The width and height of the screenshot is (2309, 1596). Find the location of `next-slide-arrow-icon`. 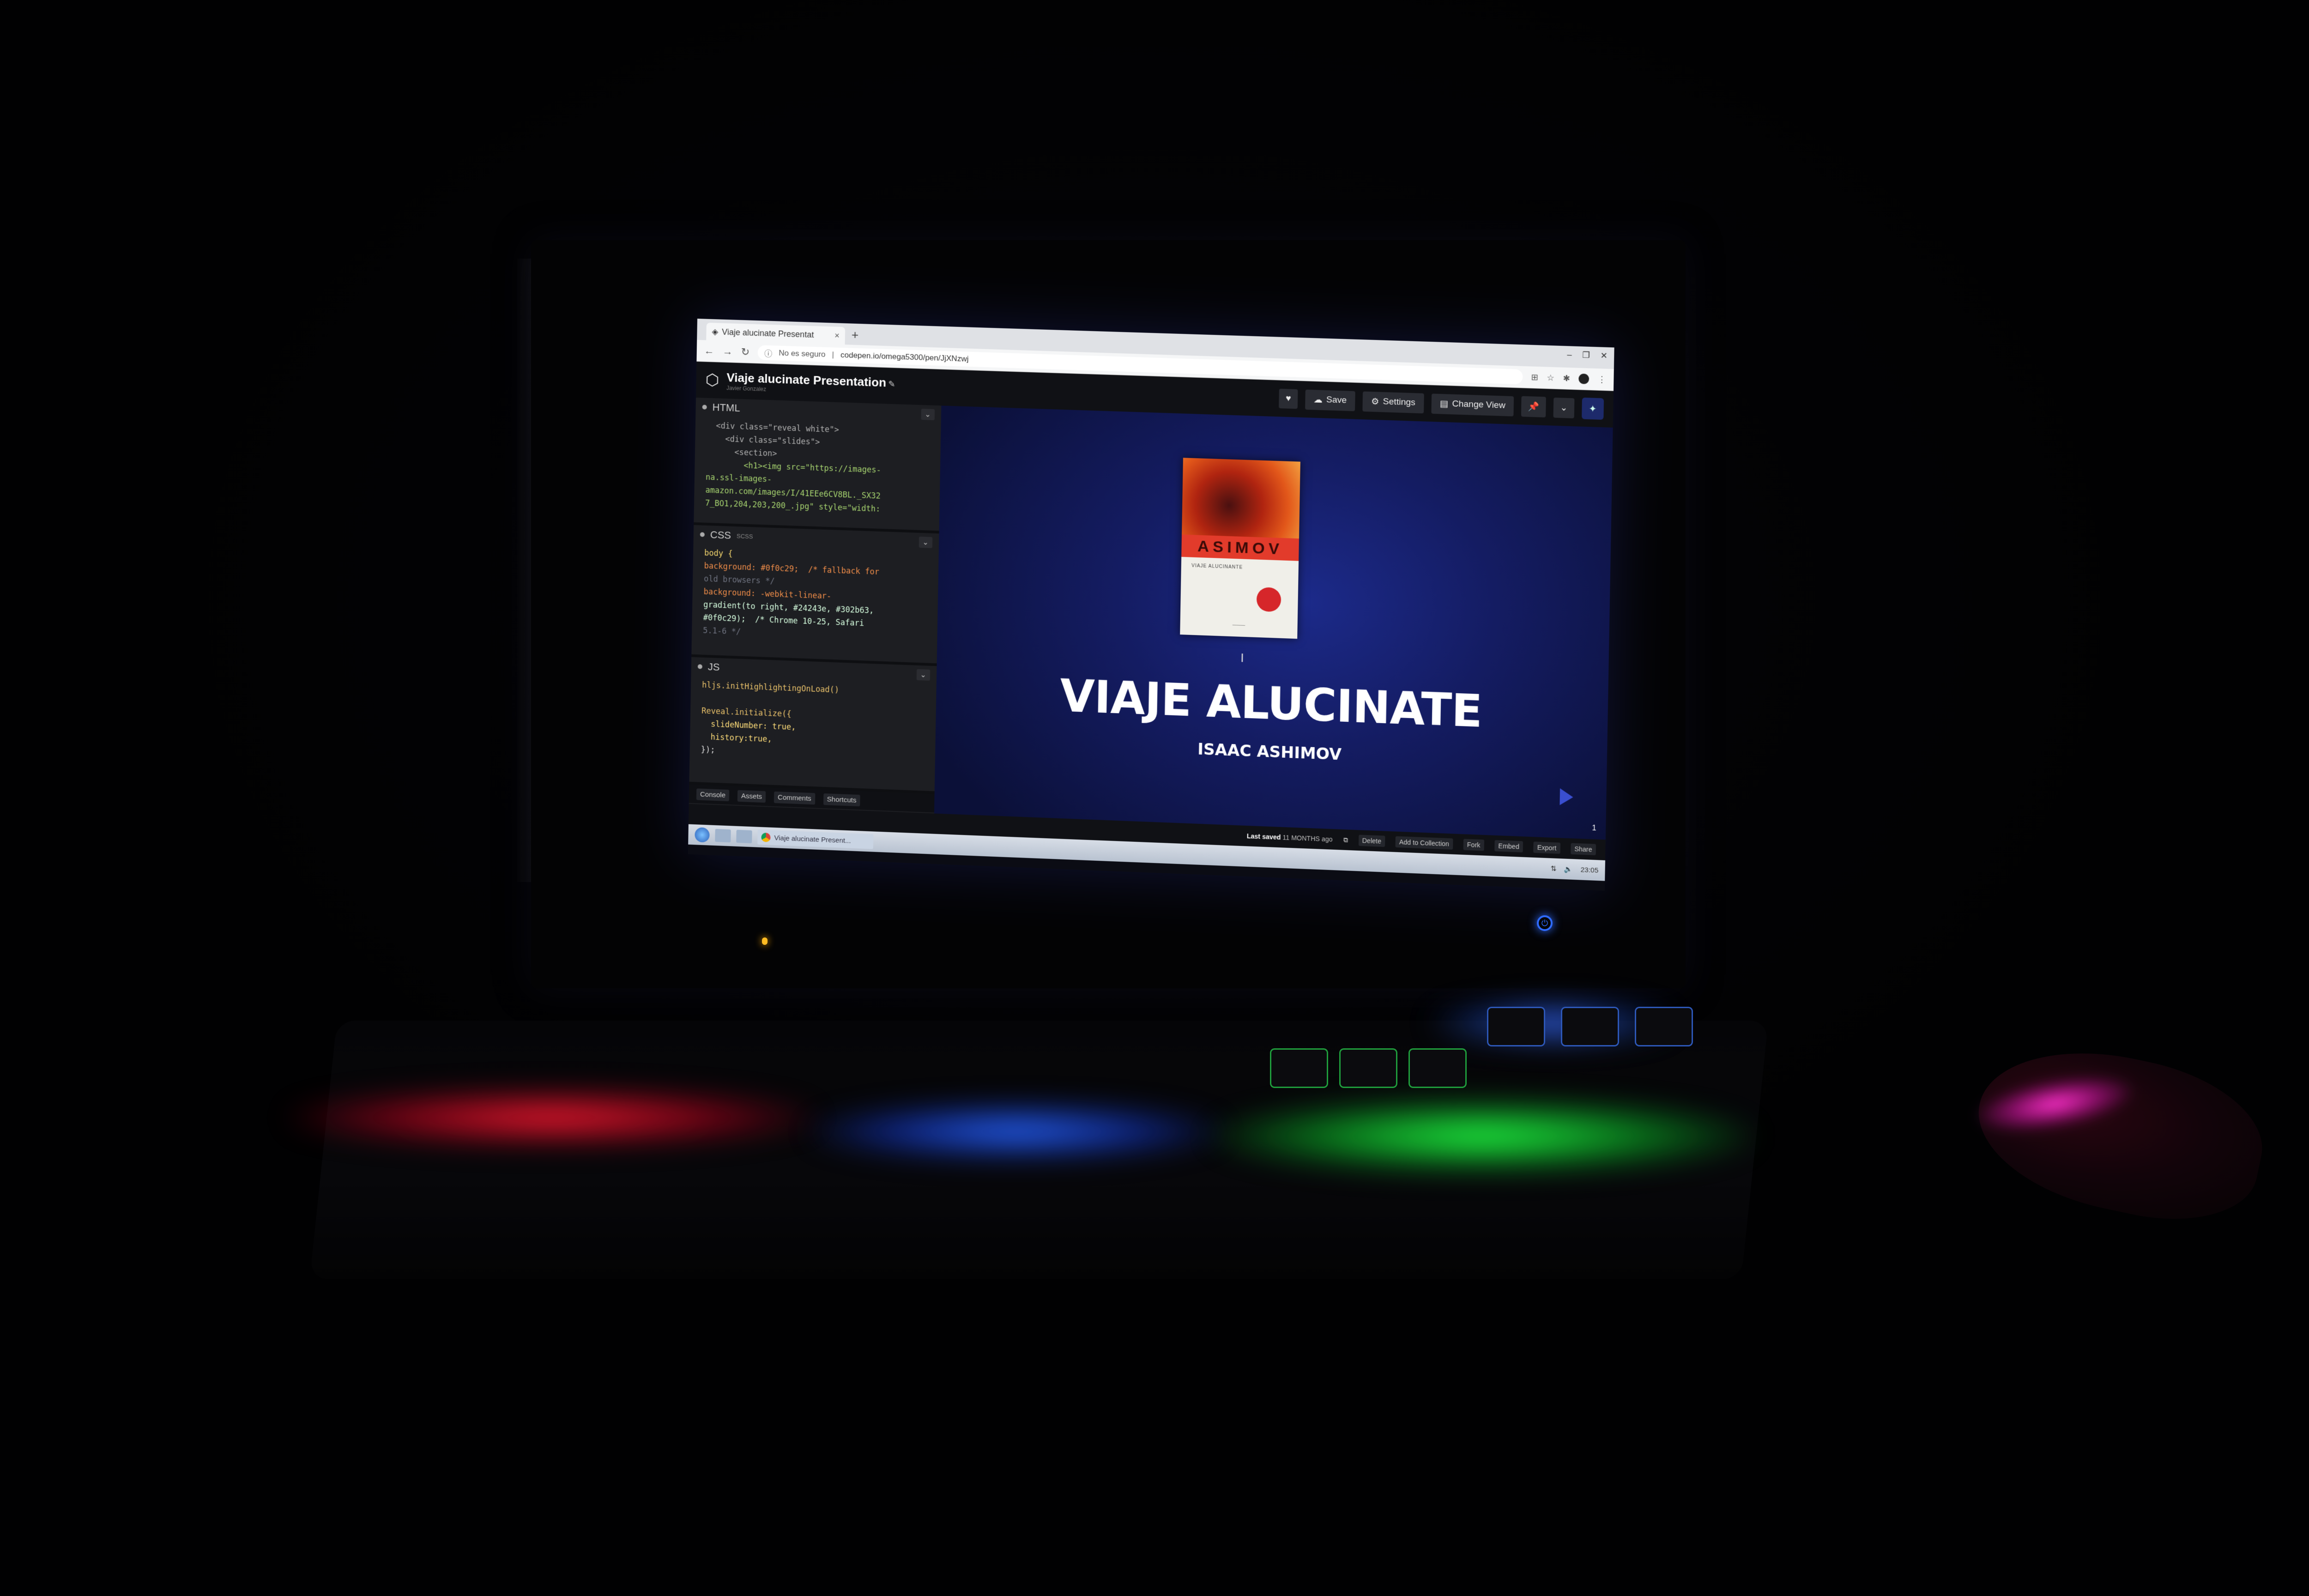

next-slide-arrow-icon is located at coordinates (1566, 797).